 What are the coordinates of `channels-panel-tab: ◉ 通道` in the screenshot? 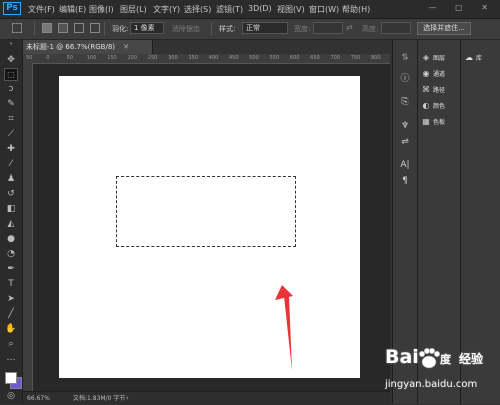 It's located at (440, 73).